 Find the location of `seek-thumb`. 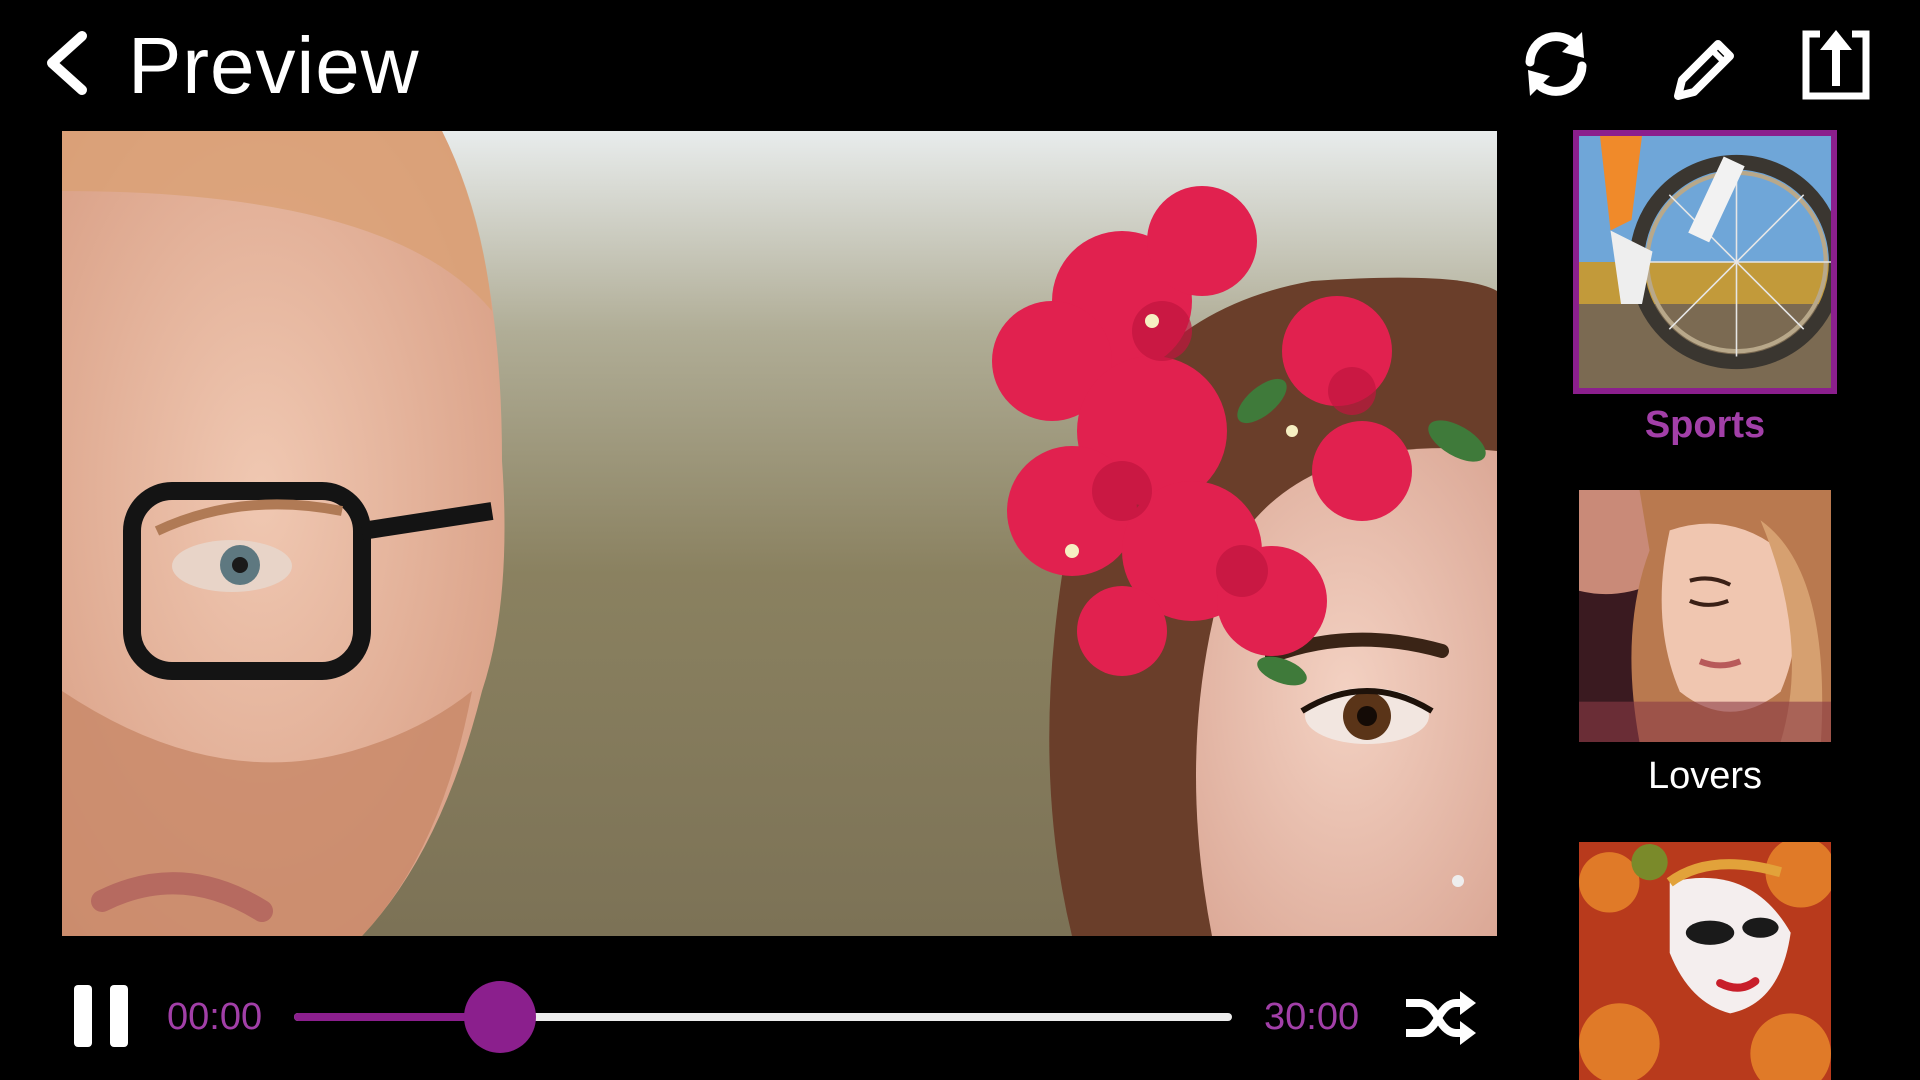

seek-thumb is located at coordinates (500, 1017).